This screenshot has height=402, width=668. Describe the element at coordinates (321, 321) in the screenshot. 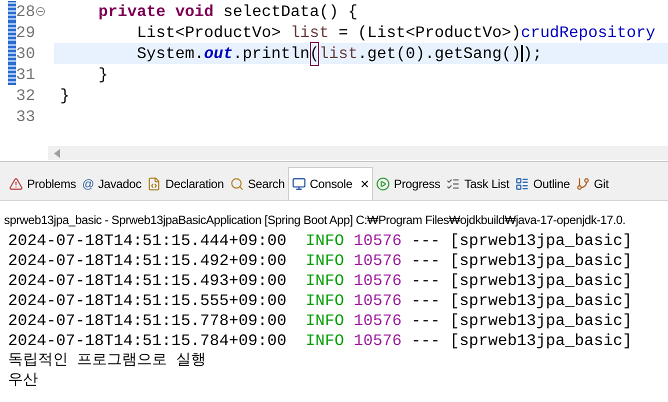

I see `log-line: 2024-07-18T14:51:15.778+09:00 INFO 10576 --- [sprweb13jpa_basic]` at that location.